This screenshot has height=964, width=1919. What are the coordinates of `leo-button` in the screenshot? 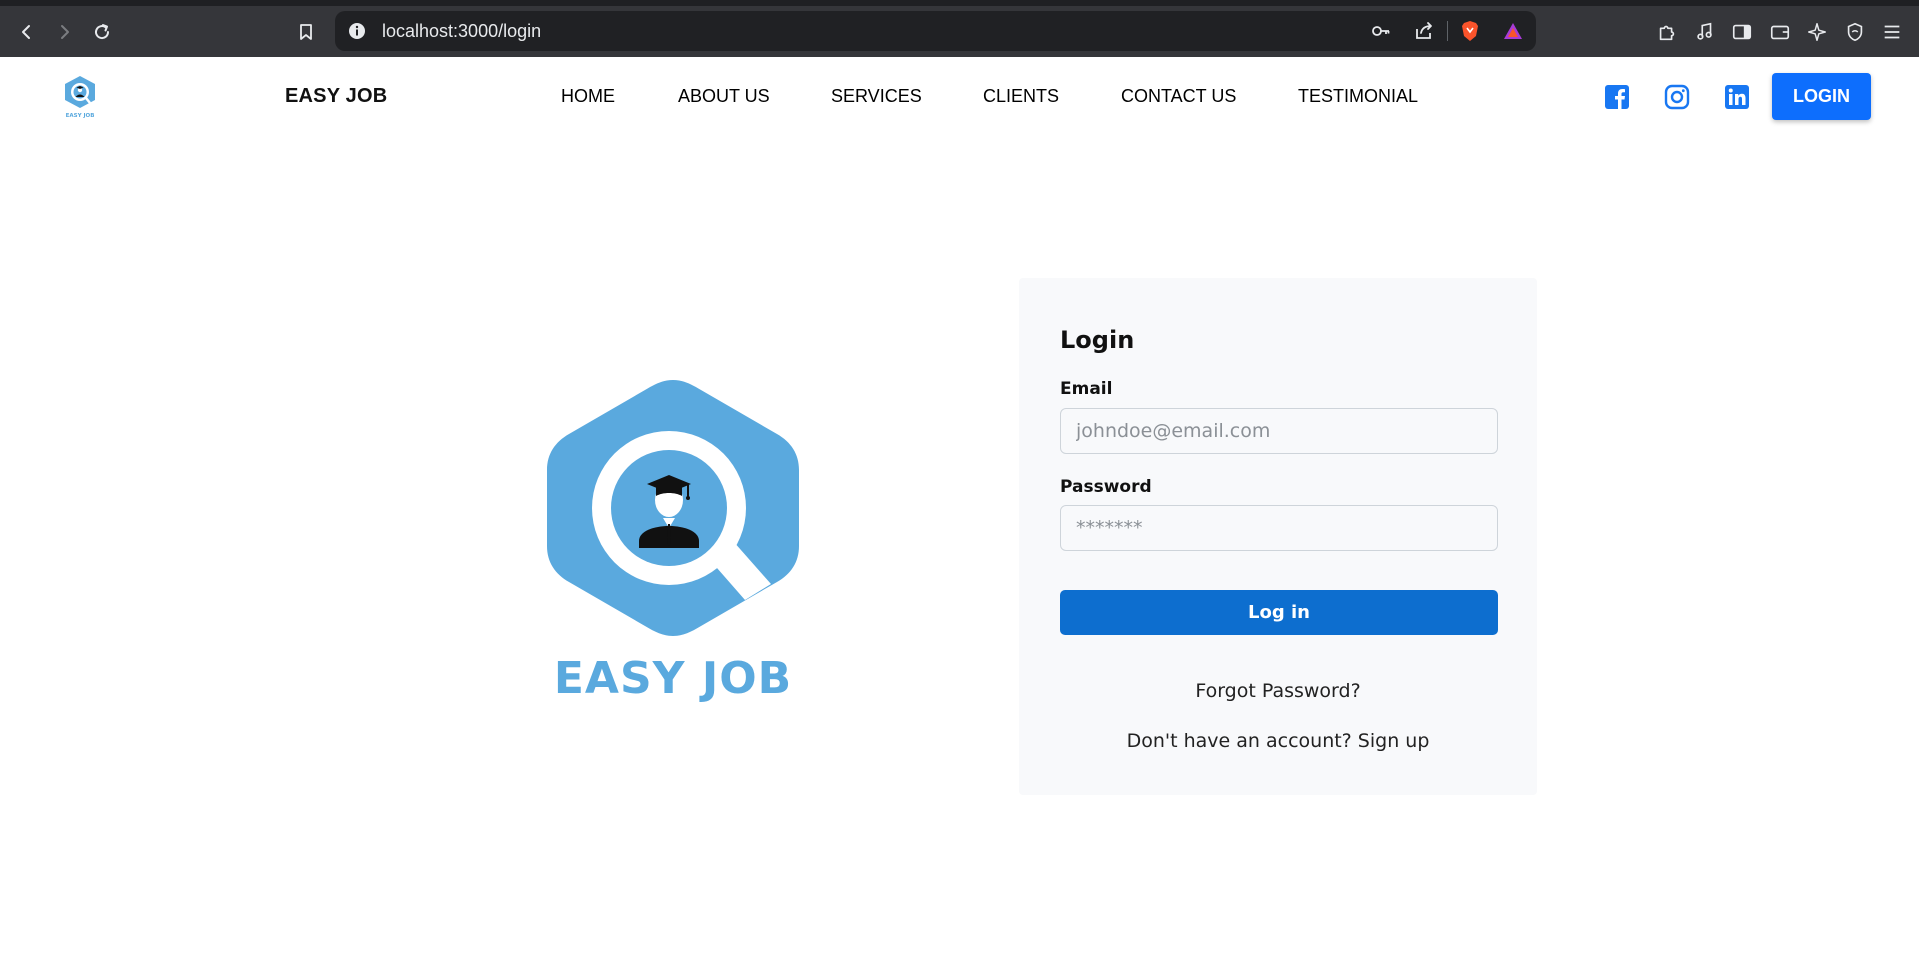 It's located at (1817, 32).